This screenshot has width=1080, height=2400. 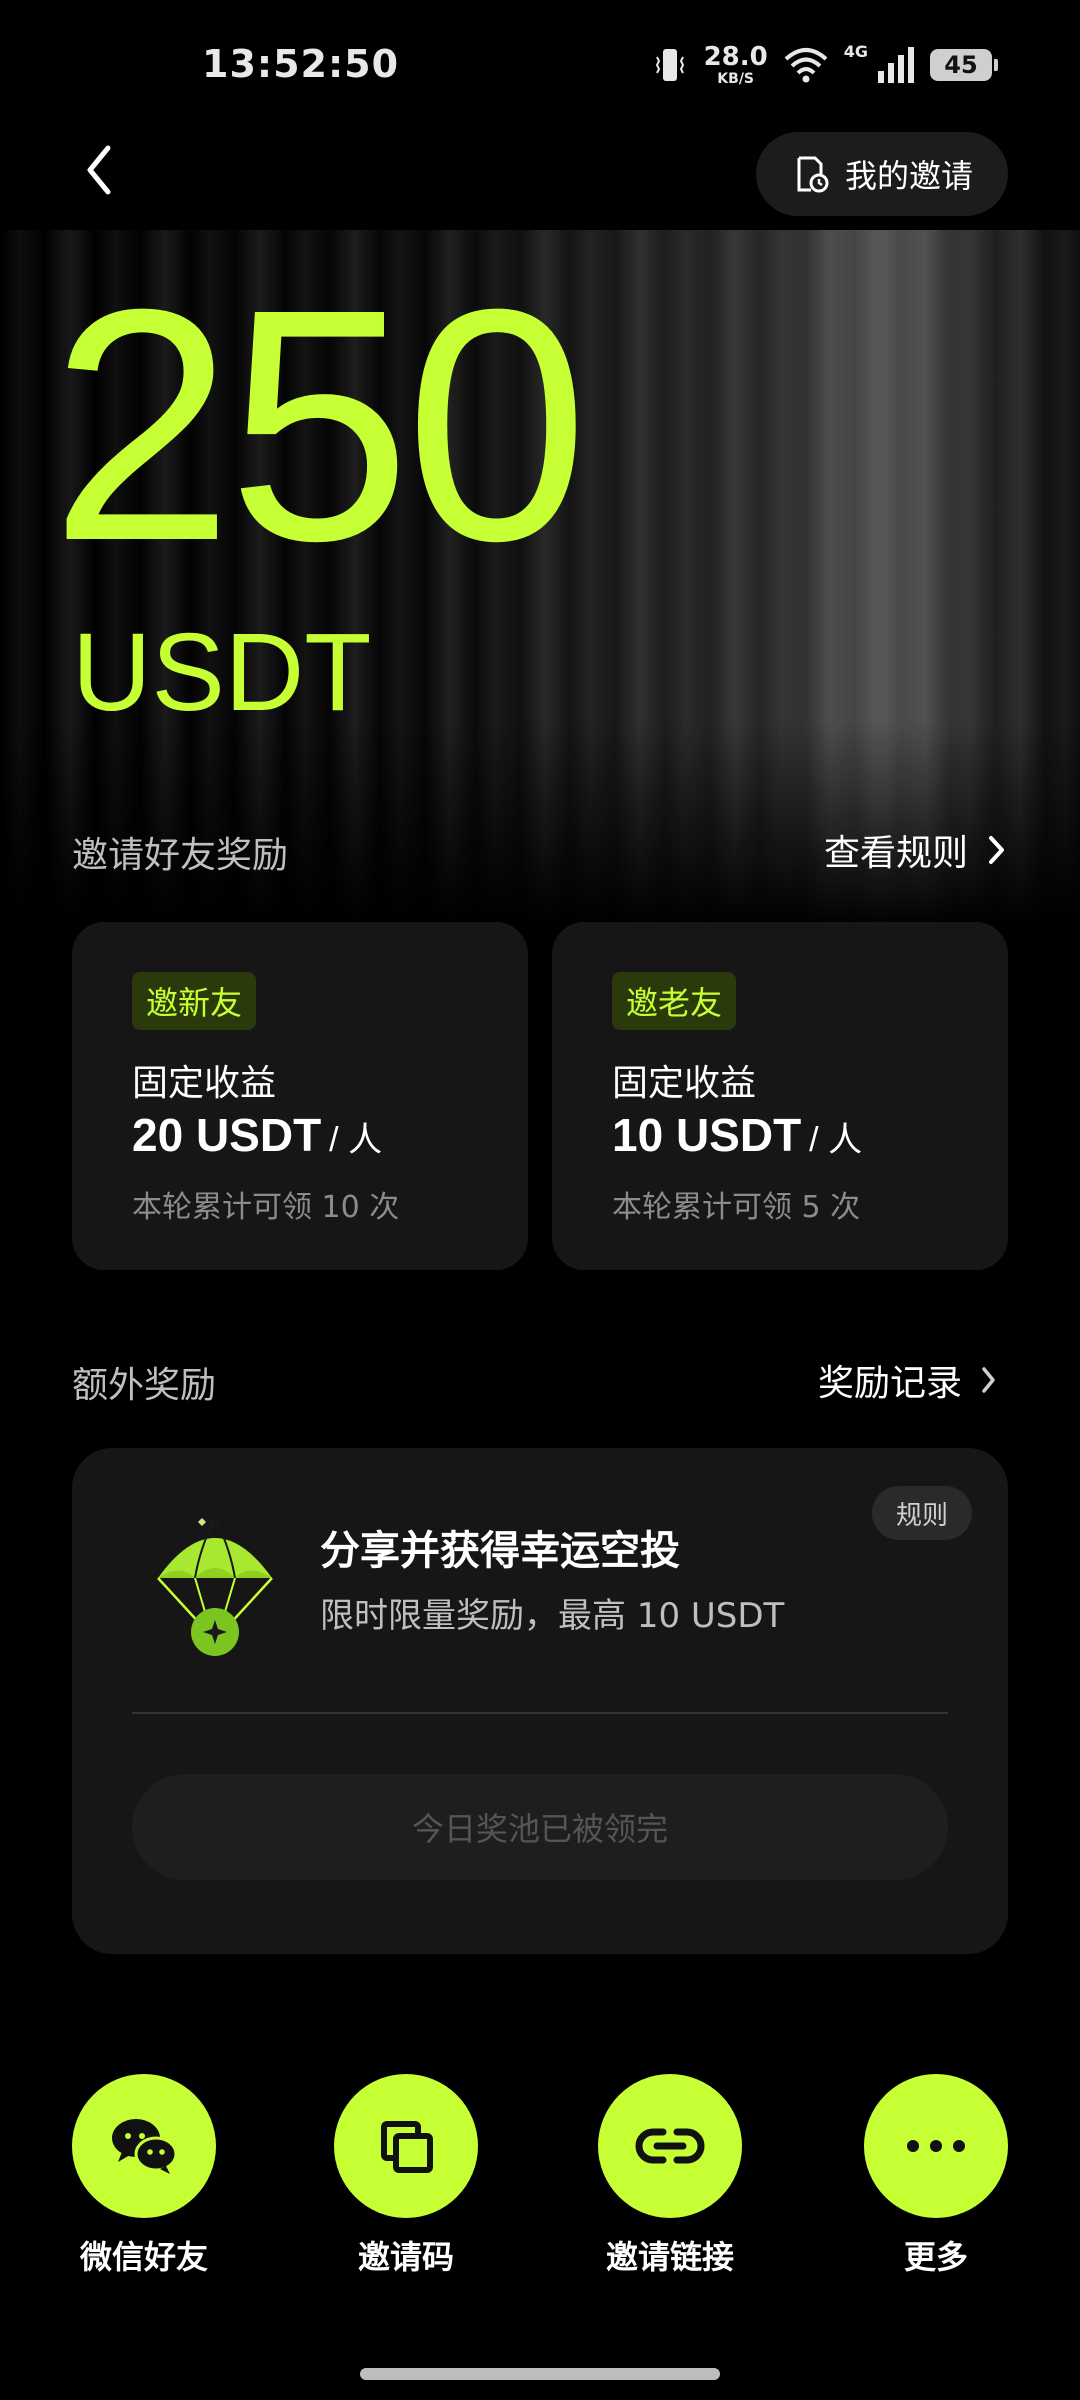 I want to click on signal-icon, so click(x=896, y=65).